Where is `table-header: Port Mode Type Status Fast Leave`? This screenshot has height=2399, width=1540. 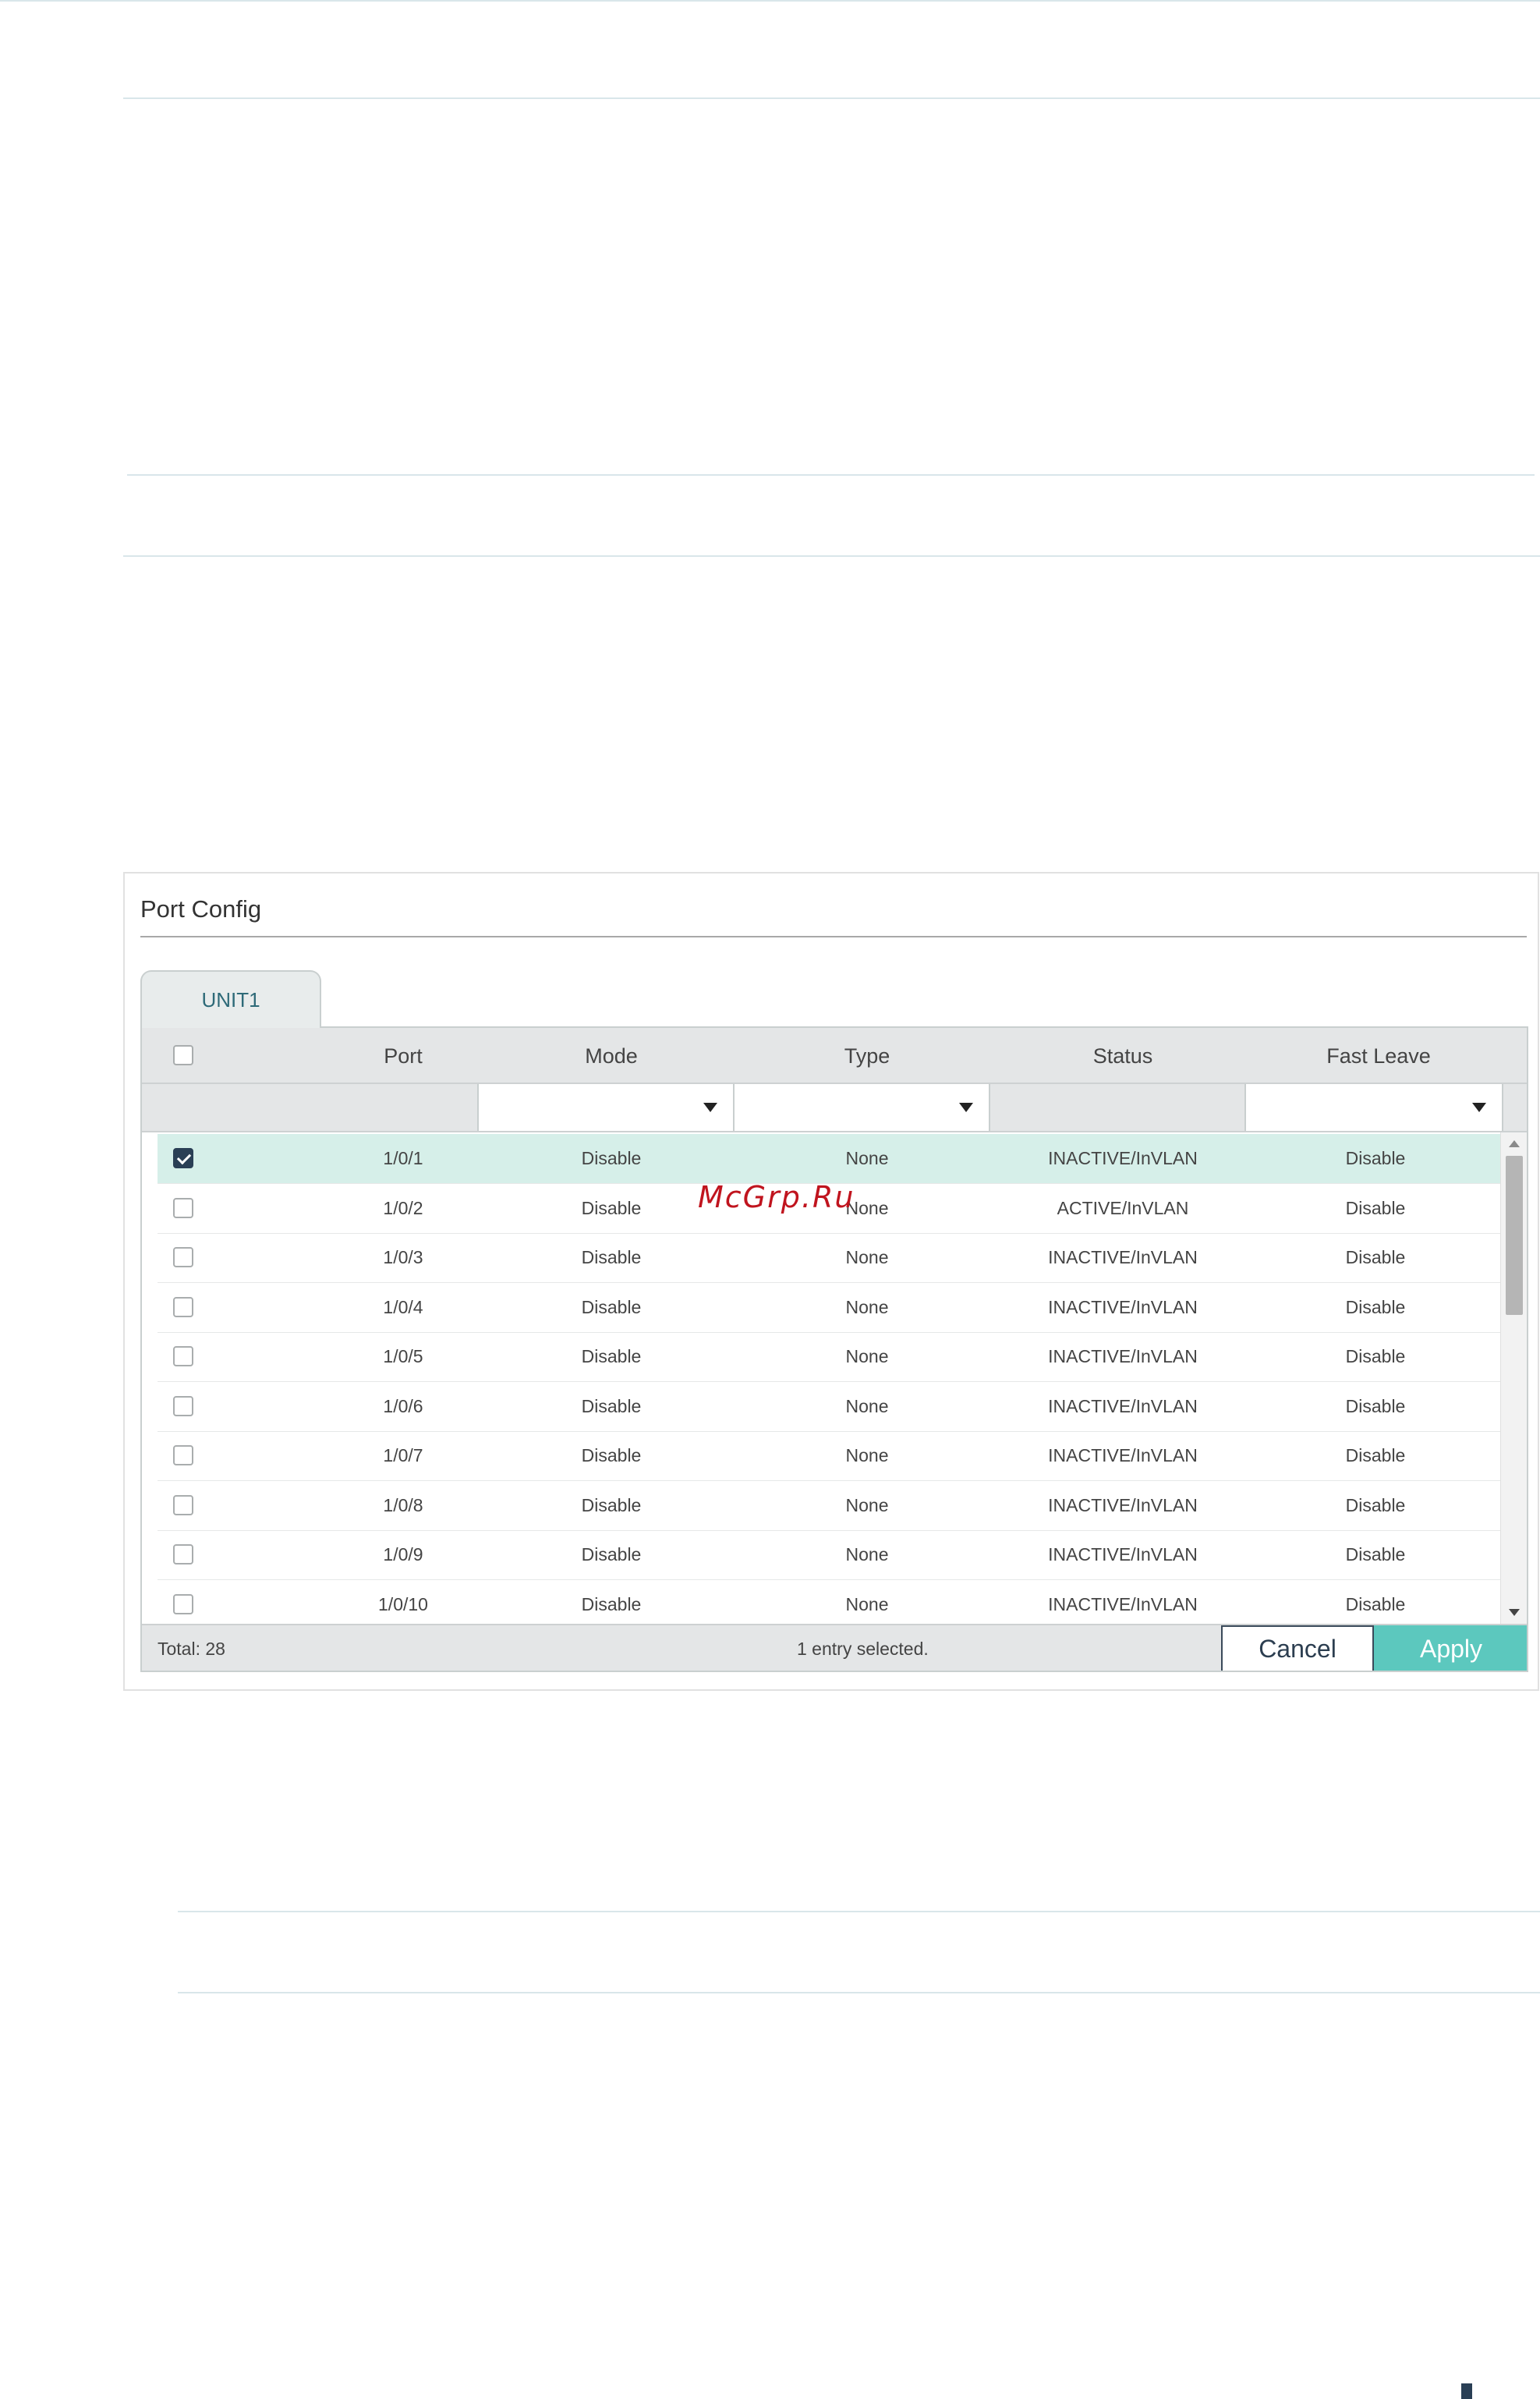
table-header: Port Mode Type Status Fast Leave is located at coordinates (835, 1056).